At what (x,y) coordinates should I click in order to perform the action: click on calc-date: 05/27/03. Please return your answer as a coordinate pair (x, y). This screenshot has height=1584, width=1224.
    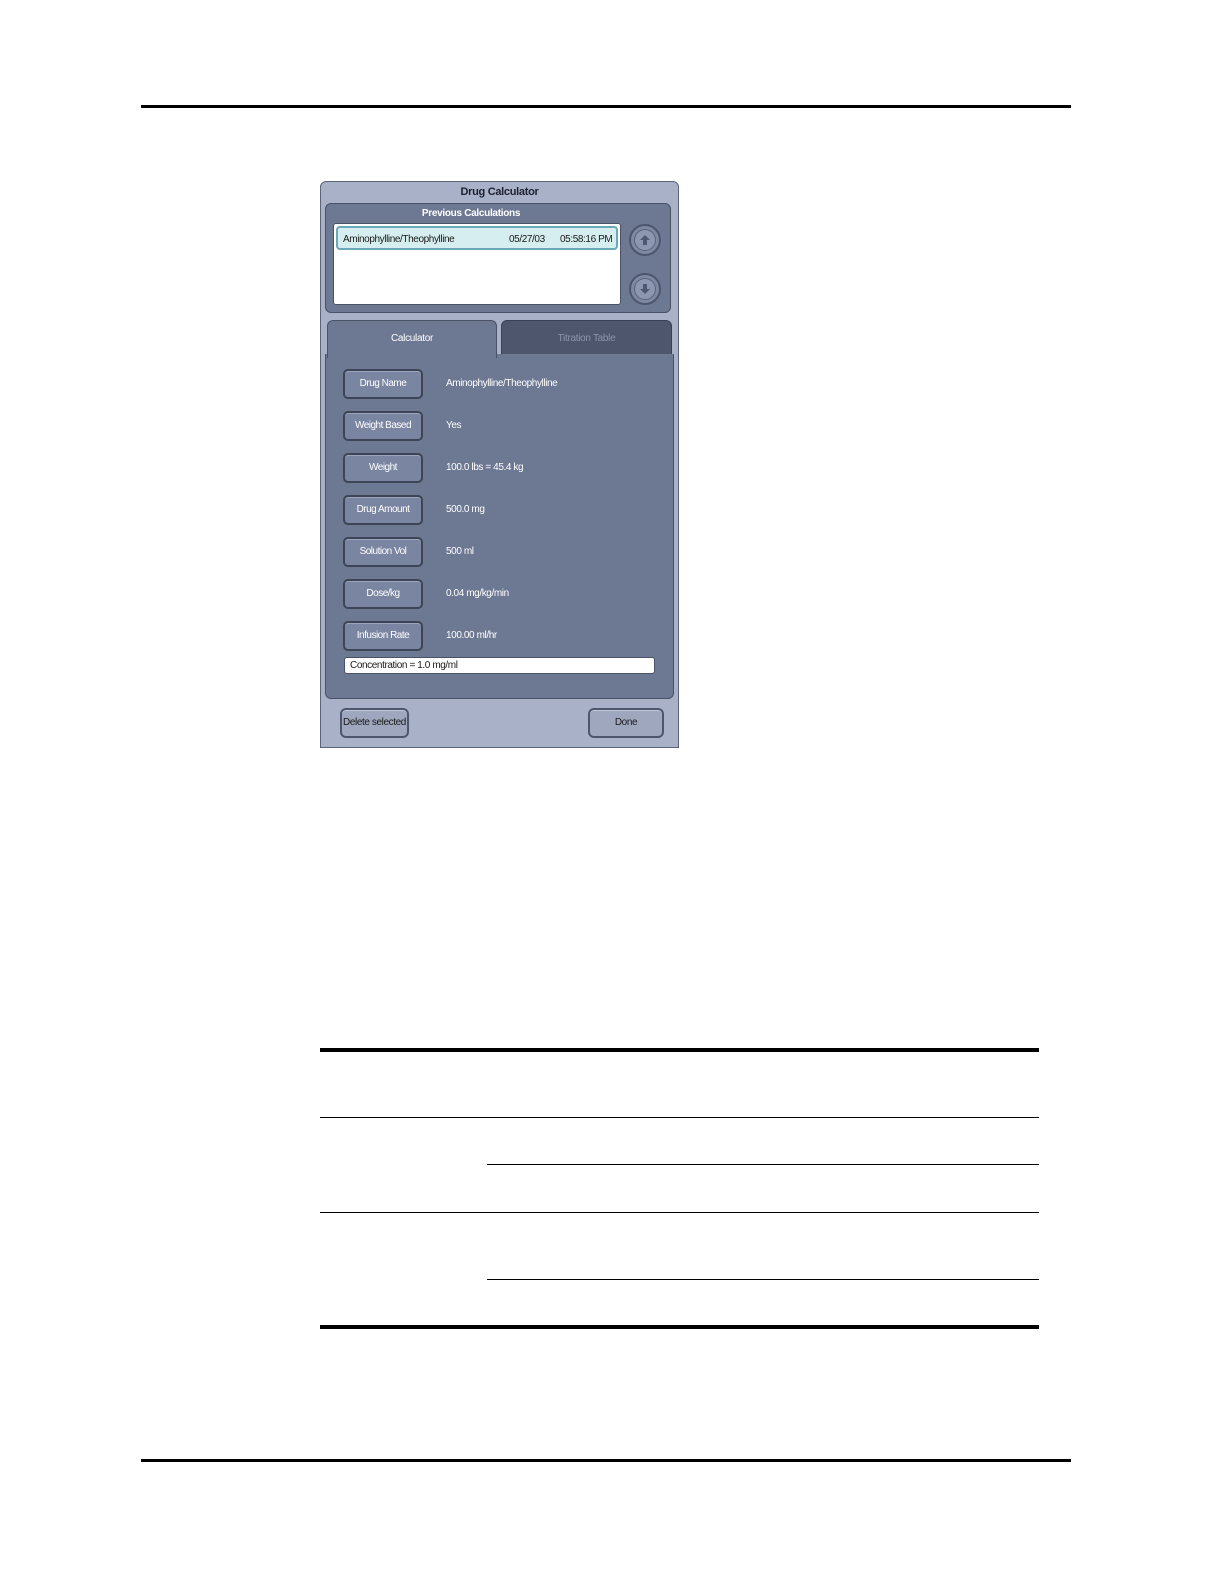
    Looking at the image, I should click on (527, 239).